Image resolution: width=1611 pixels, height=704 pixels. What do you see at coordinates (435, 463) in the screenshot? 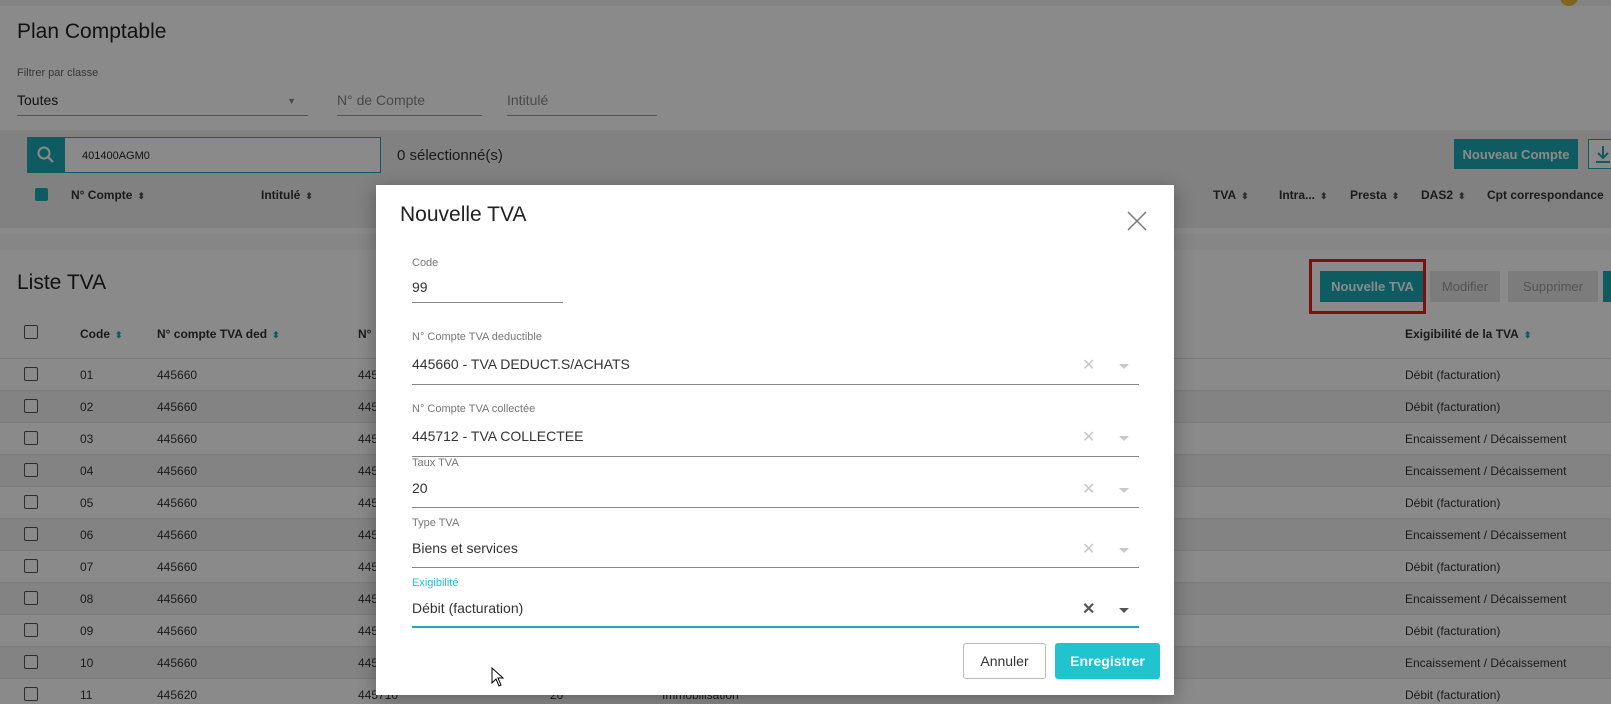
I see `taux-label: Taux TVA` at bounding box center [435, 463].